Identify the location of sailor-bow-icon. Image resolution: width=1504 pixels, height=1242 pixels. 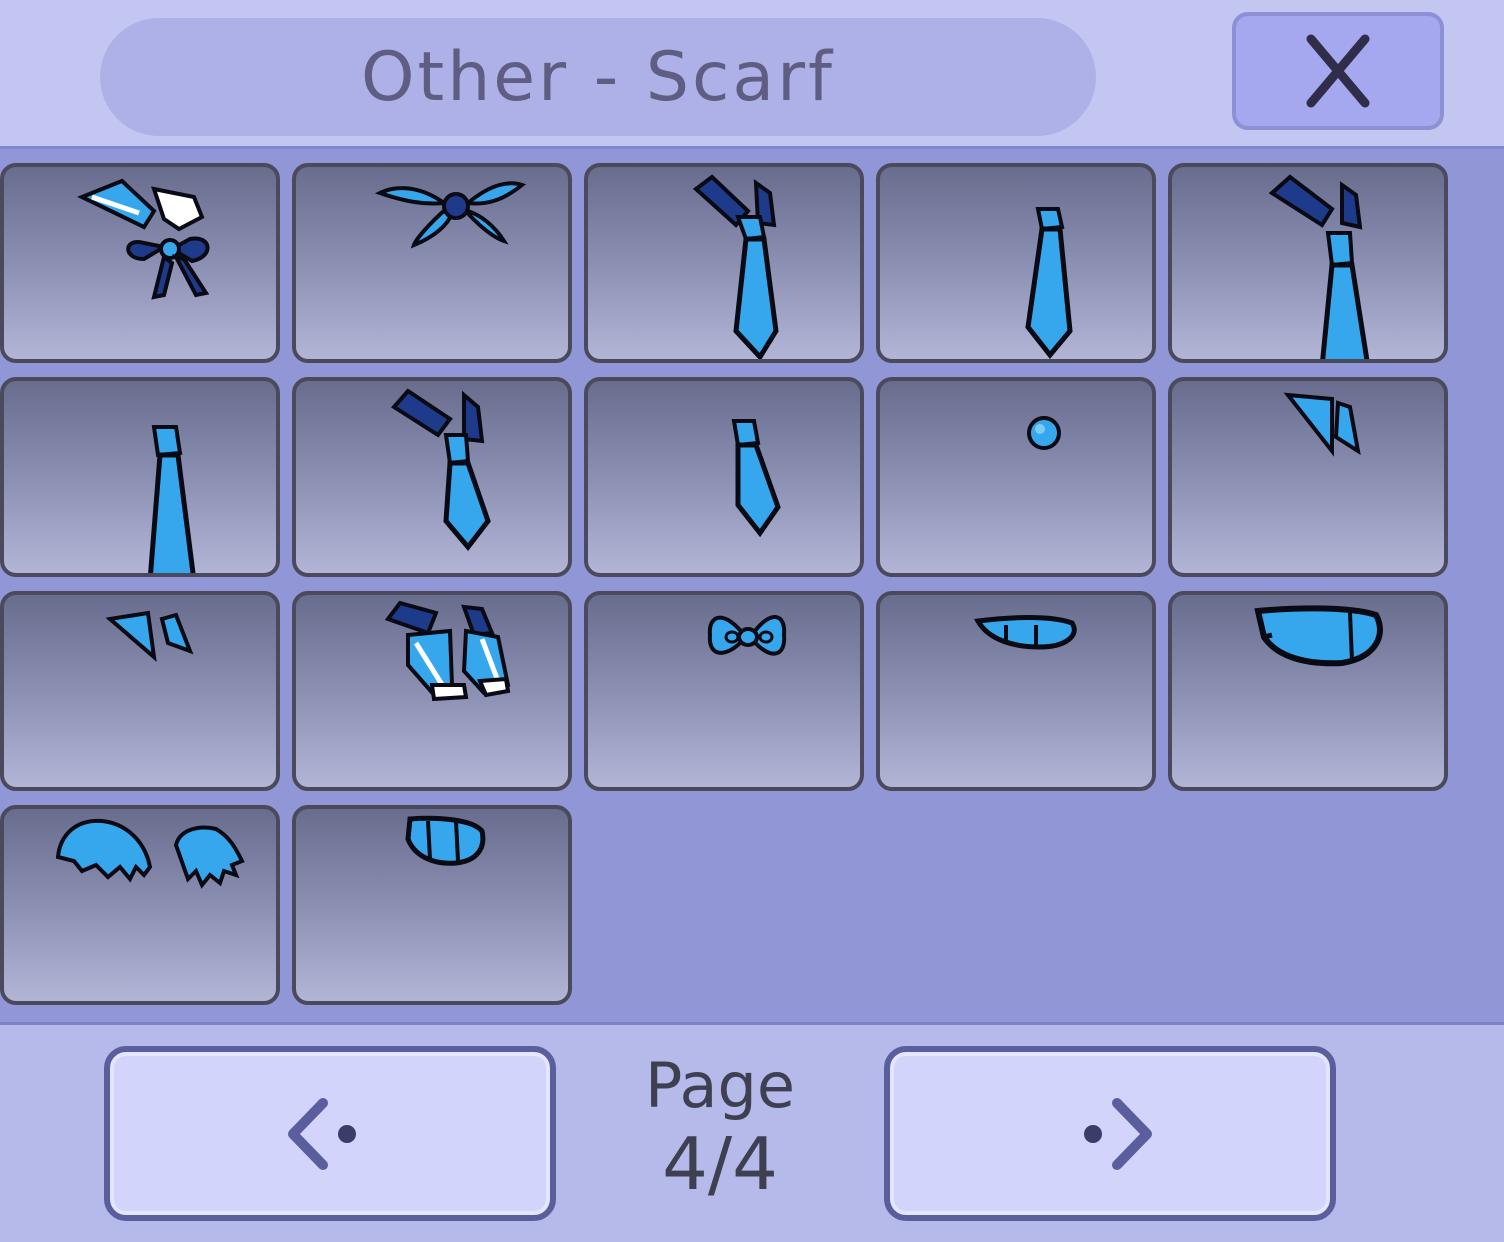
(447, 651).